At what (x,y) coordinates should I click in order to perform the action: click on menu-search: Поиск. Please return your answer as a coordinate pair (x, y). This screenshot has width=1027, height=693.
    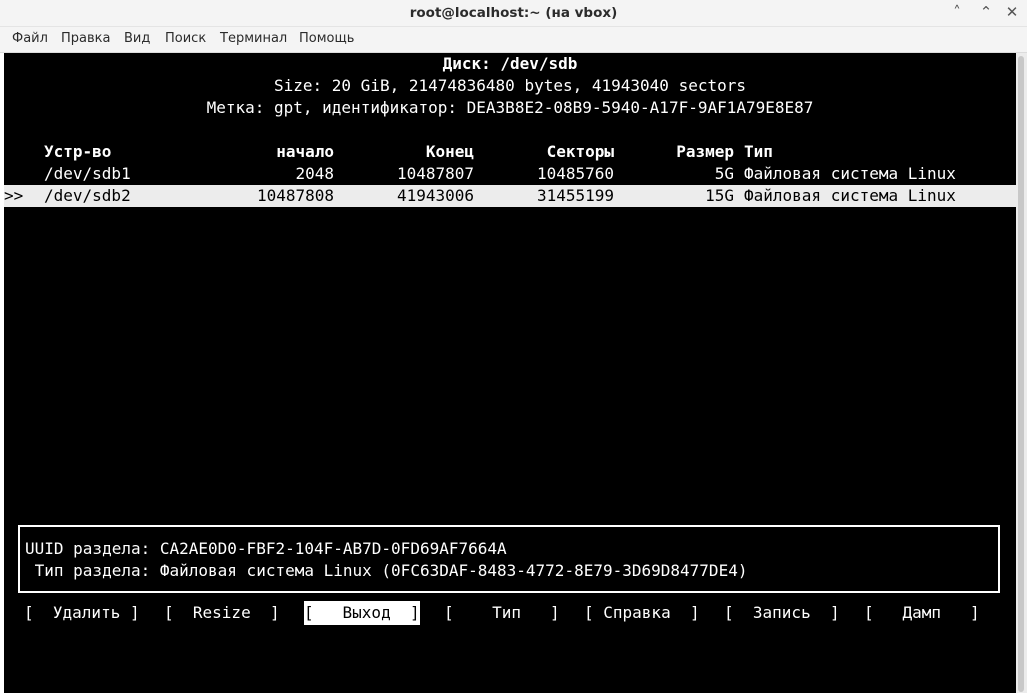
    Looking at the image, I should click on (185, 38).